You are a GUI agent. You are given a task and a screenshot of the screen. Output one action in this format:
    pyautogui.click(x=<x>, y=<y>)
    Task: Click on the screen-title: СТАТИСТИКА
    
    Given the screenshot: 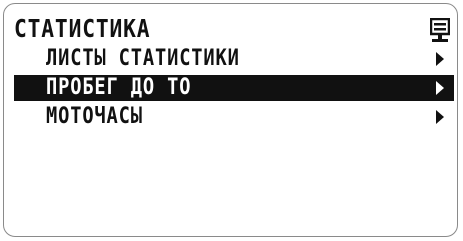 What is the action you would take?
    pyautogui.click(x=82, y=28)
    